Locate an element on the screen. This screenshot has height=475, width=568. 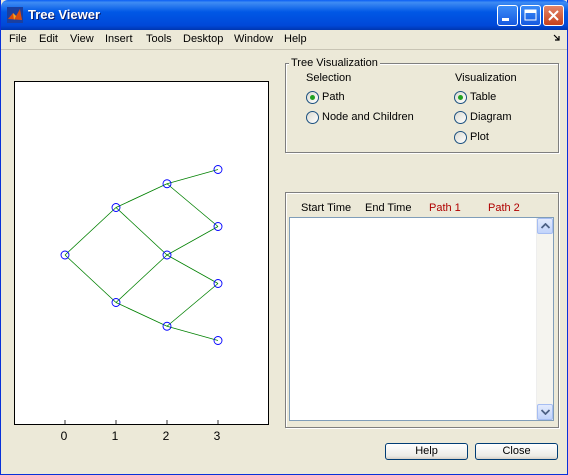
visualization-heading: Visualization is located at coordinates (486, 78).